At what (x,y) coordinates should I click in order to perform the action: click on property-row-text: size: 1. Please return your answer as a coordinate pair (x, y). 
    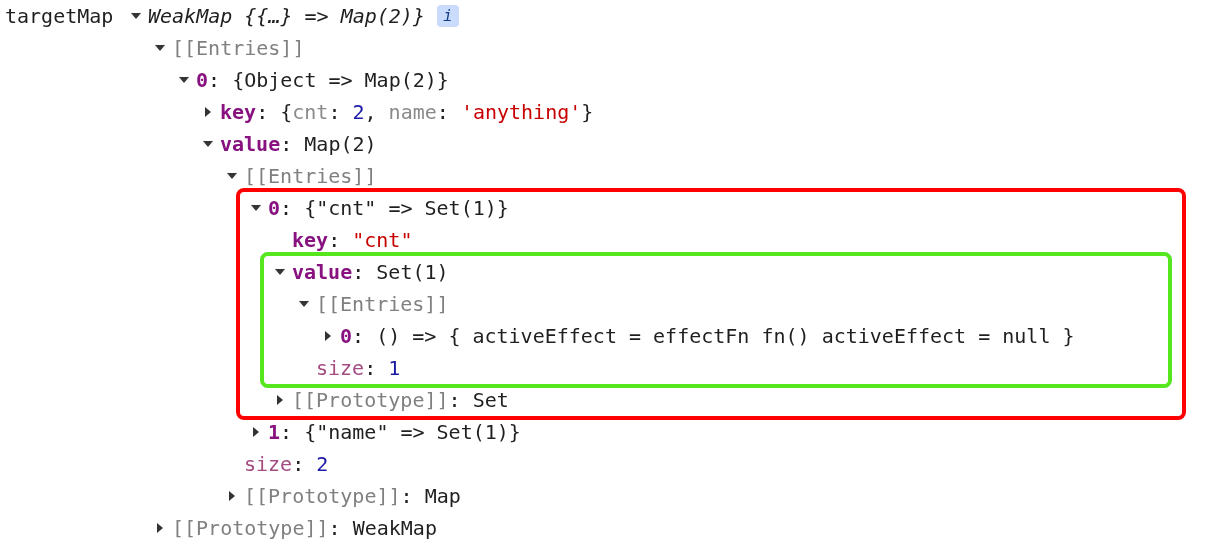
    Looking at the image, I should click on (358, 368).